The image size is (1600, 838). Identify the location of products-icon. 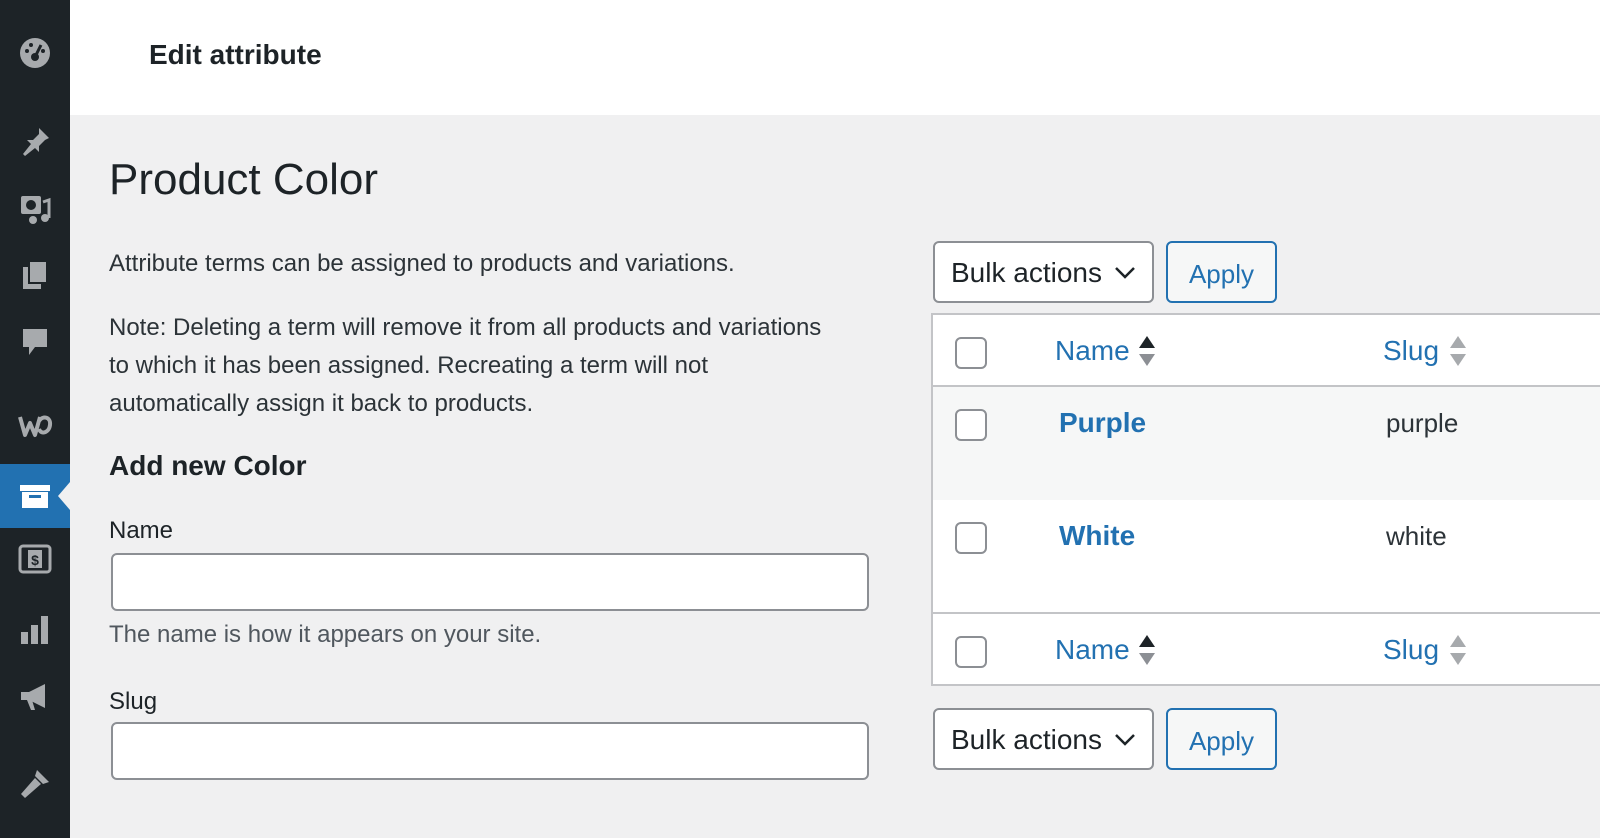
(35, 496).